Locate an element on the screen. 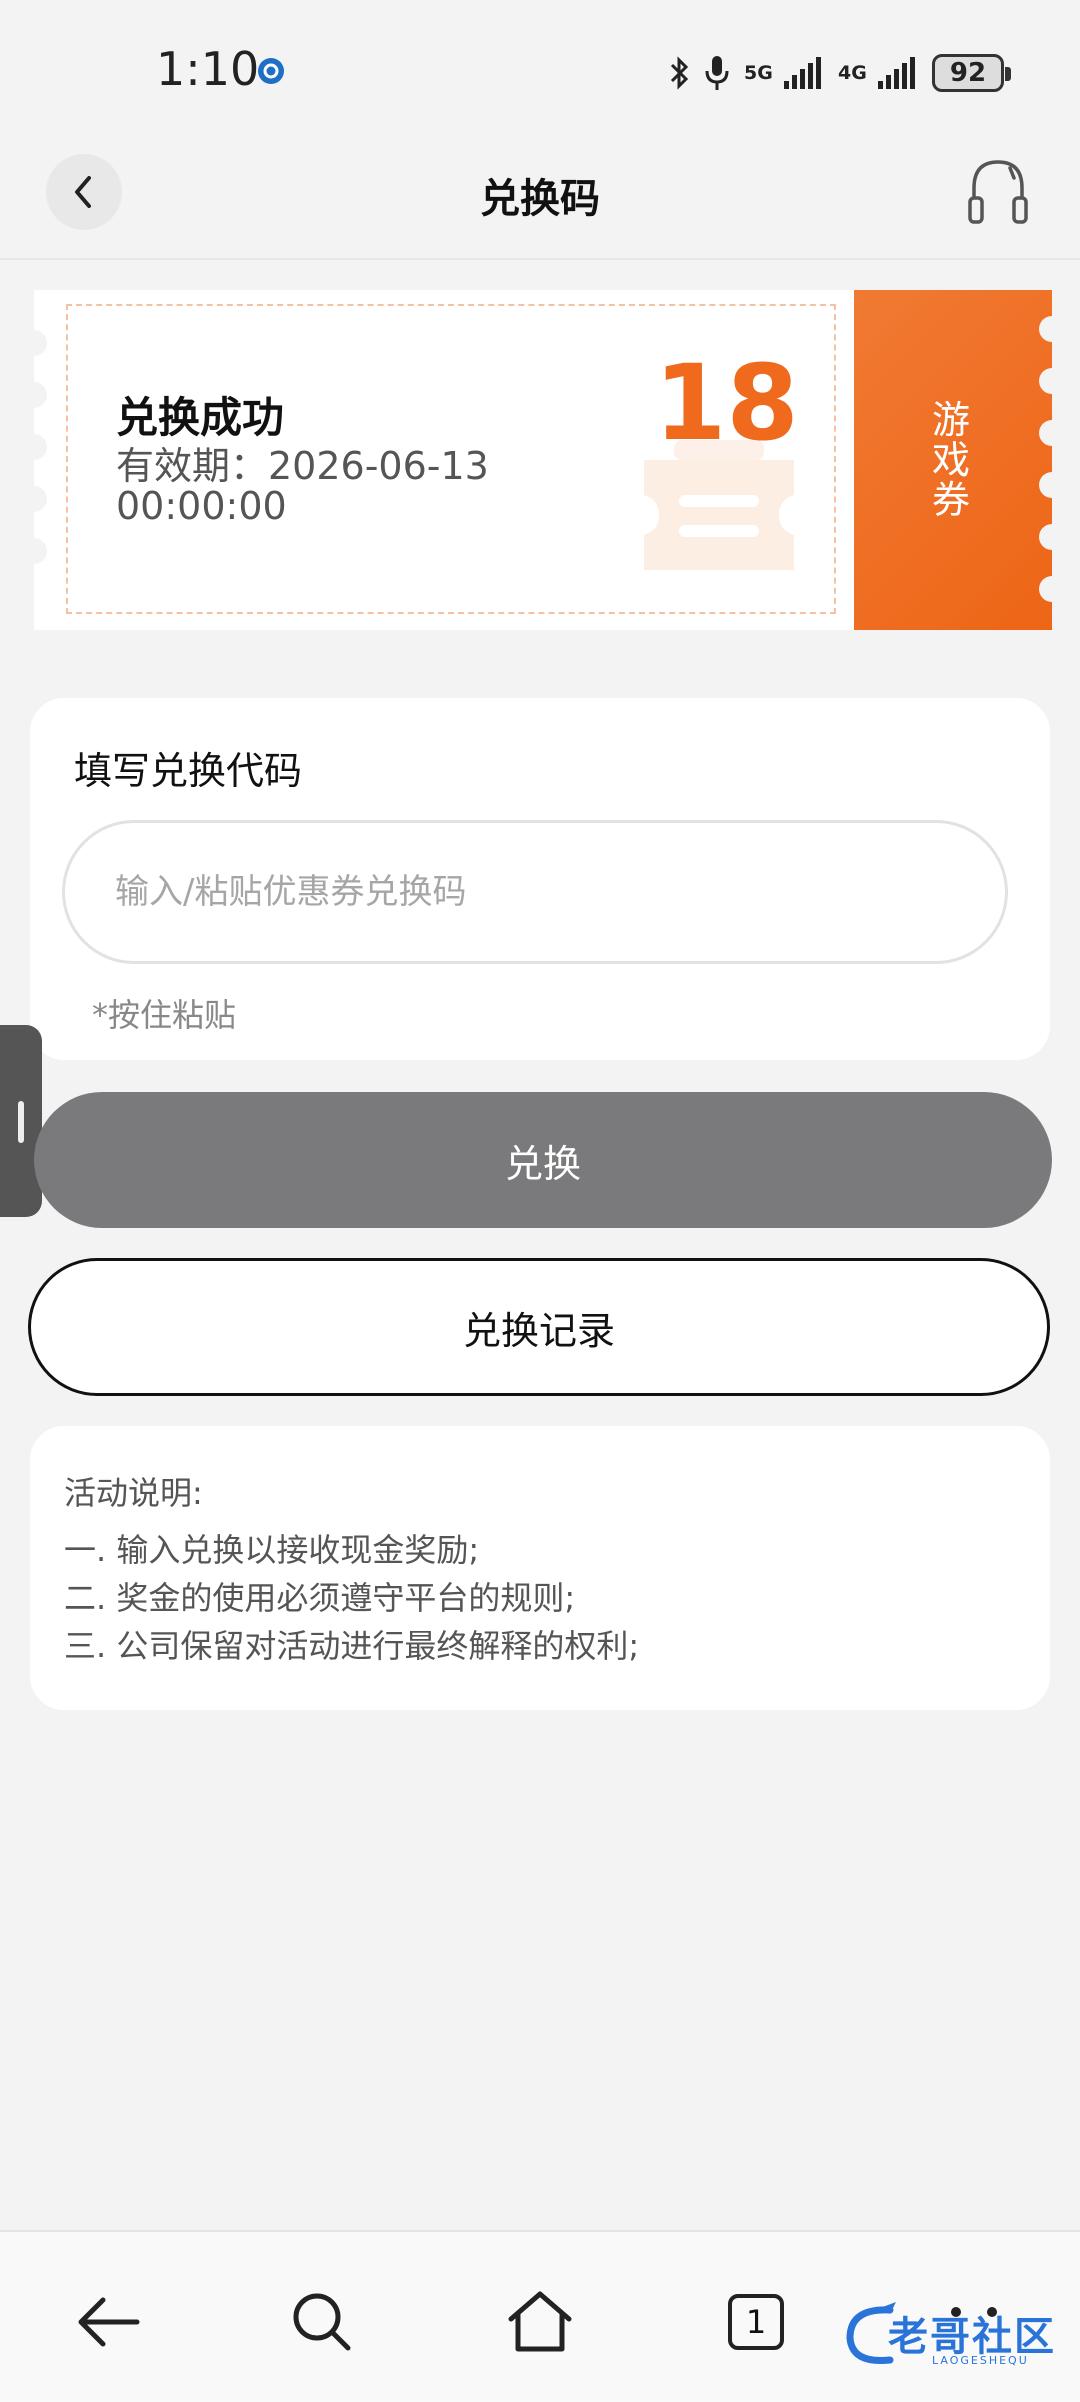 Image resolution: width=1080 pixels, height=2402 pixels. coupon-stub: 游戏券 is located at coordinates (953, 460).